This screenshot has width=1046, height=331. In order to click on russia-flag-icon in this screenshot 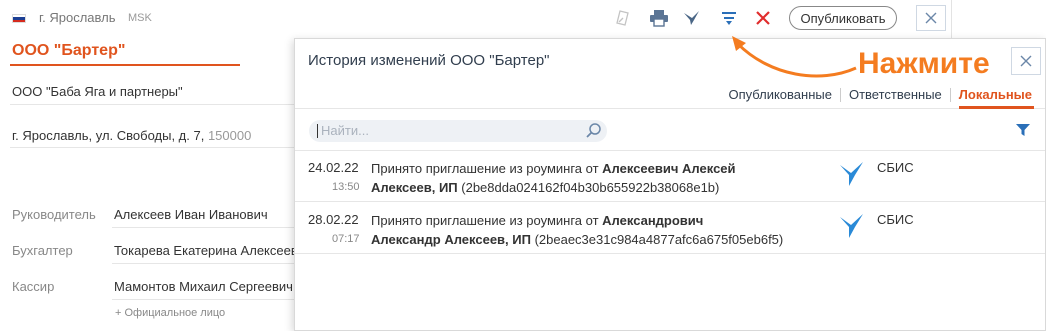, I will do `click(19, 18)`.